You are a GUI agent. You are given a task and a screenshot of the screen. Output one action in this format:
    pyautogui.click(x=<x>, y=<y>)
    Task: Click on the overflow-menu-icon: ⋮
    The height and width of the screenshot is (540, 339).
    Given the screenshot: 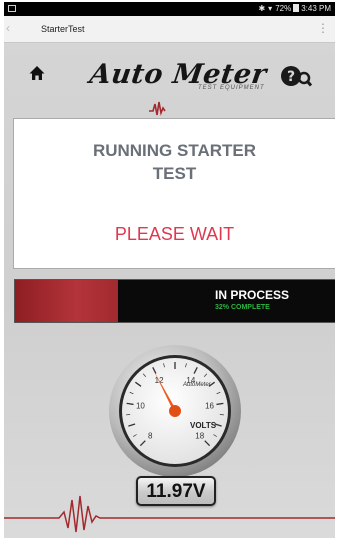 What is the action you would take?
    pyautogui.click(x=323, y=28)
    